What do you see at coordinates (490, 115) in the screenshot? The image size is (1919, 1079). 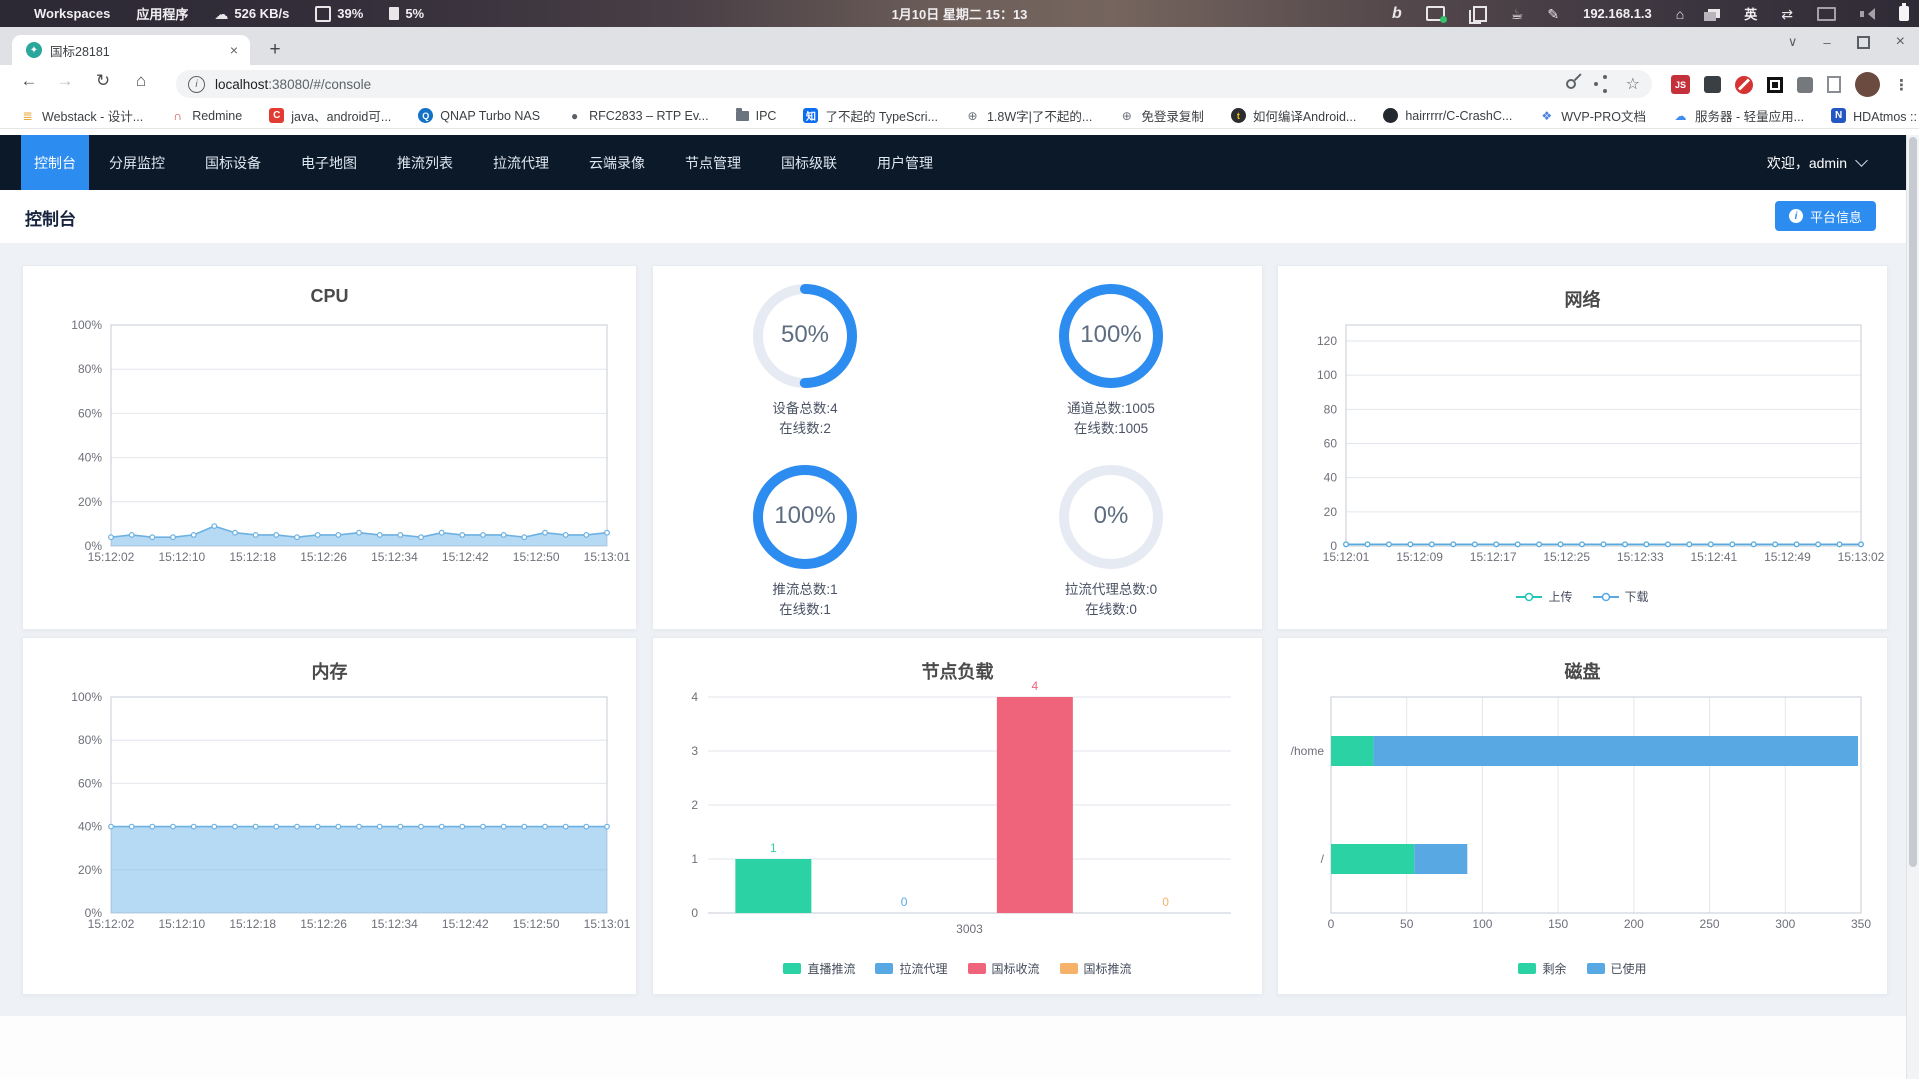 I see `bookmark-label: QNAP Turbo NAS` at bounding box center [490, 115].